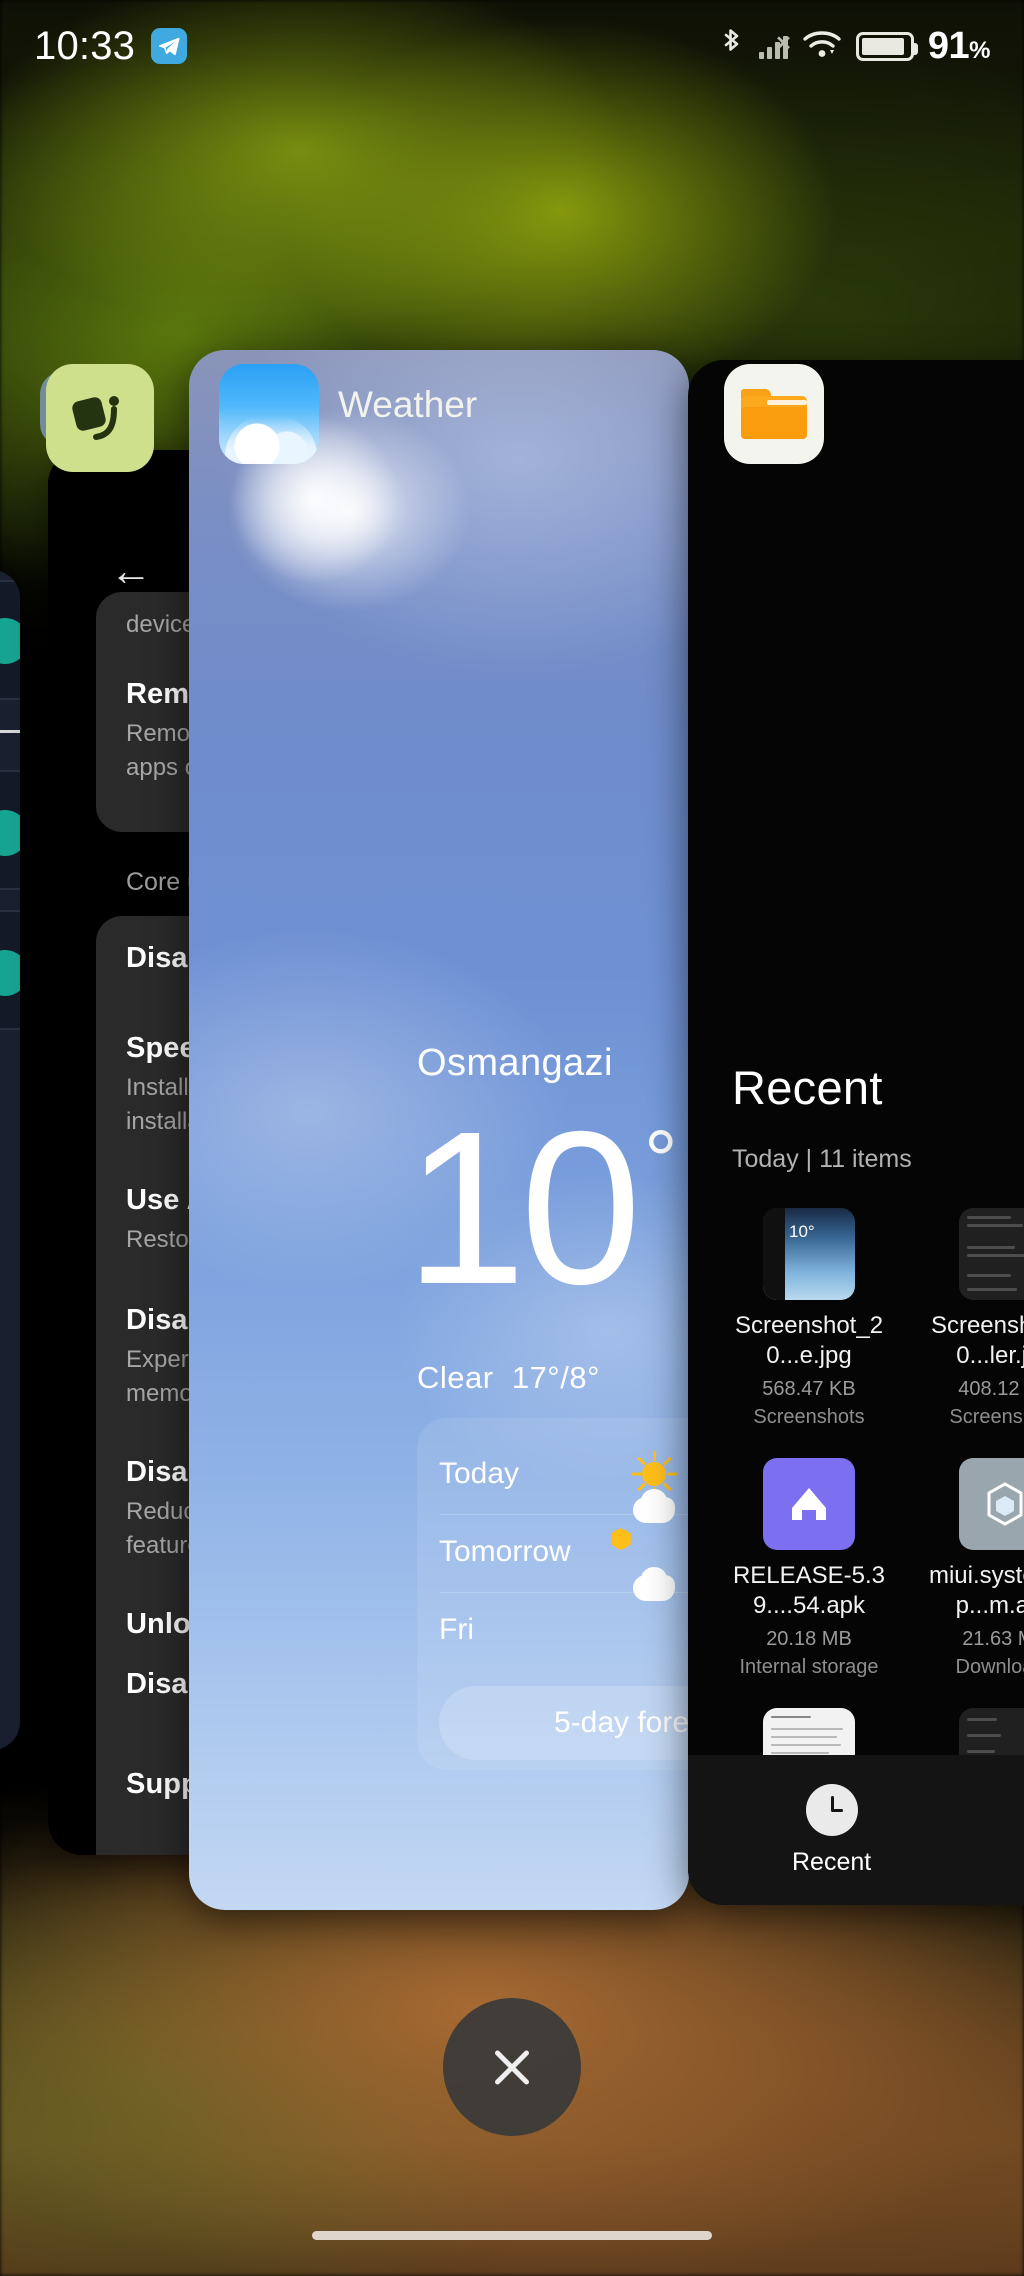  I want to click on weather-city: Osmangazi, so click(515, 1063).